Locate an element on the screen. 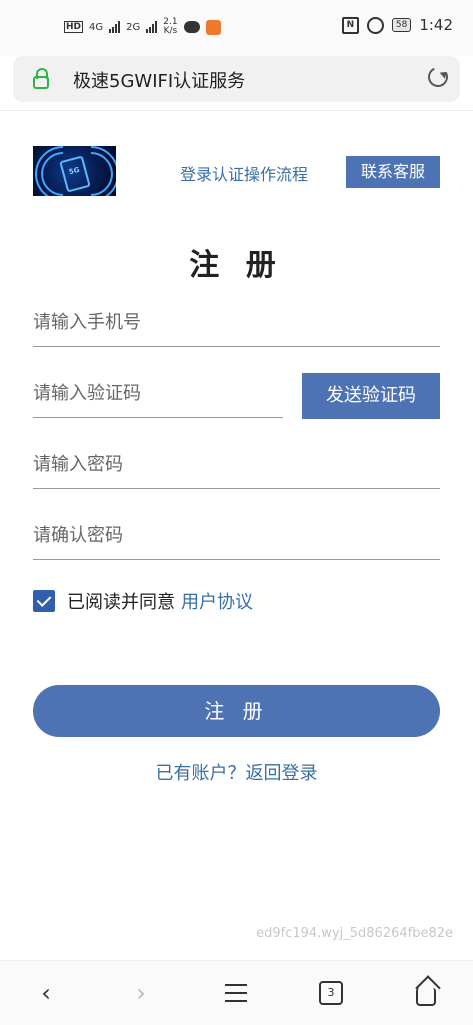 This screenshot has width=473, height=1025. agree-checkbox is located at coordinates (44, 601).